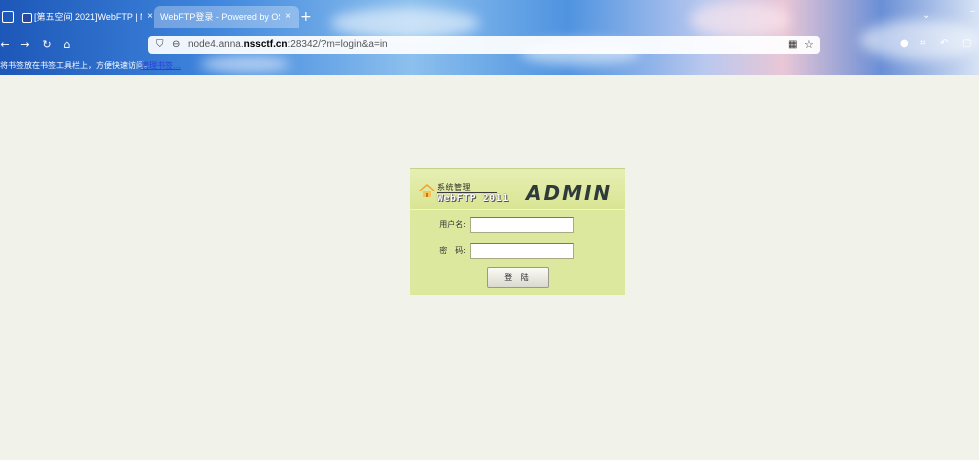  Describe the element at coordinates (216, 44) in the screenshot. I see `url-prefix: node4.anna.` at that location.